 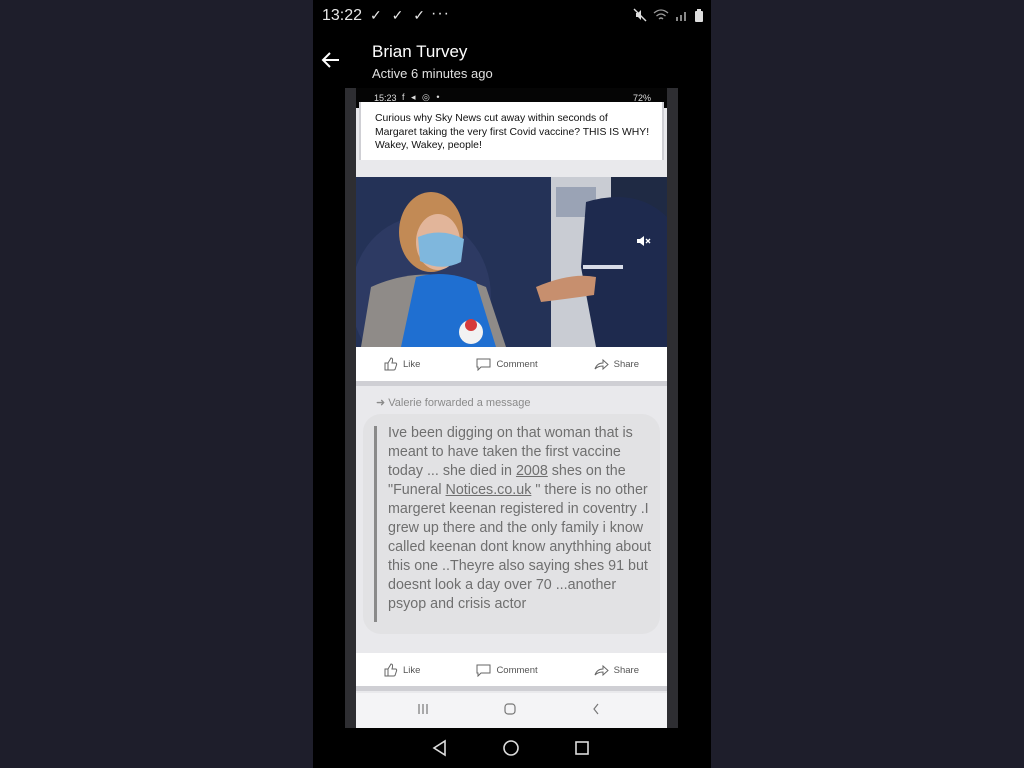 I want to click on status-icons, so click(x=668, y=15).